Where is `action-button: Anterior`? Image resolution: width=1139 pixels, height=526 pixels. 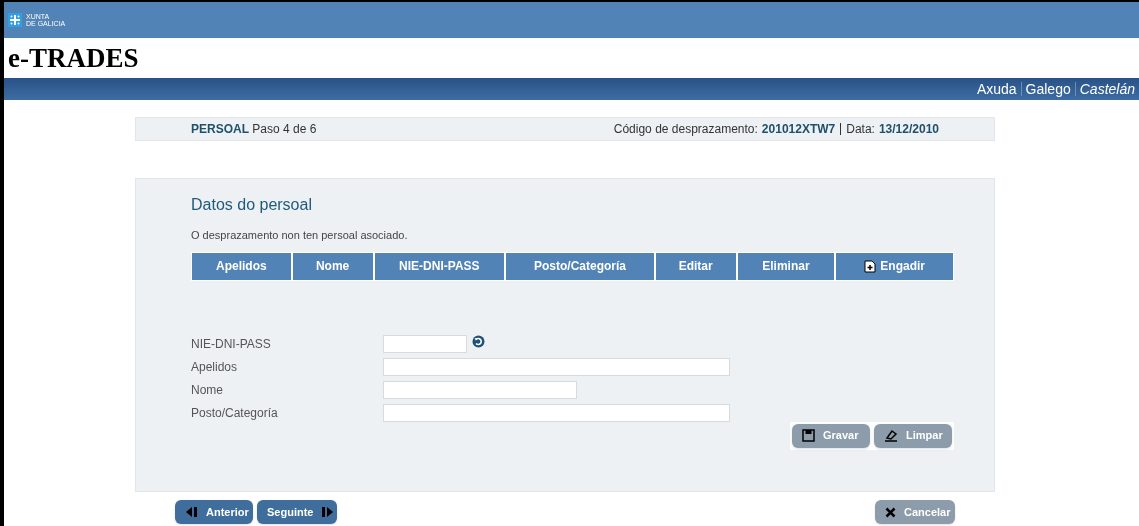 action-button: Anterior is located at coordinates (214, 512).